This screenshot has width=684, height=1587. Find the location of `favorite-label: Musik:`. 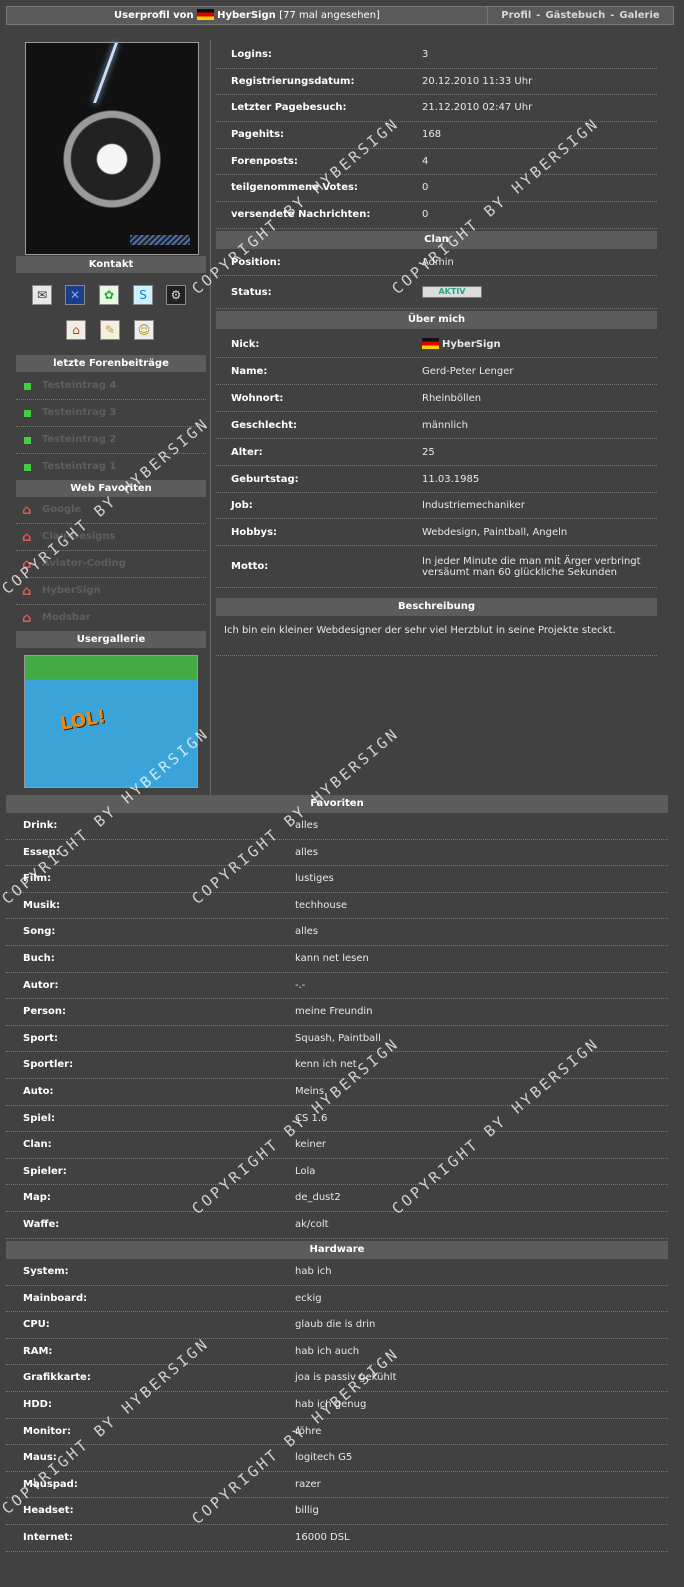

favorite-label: Musik: is located at coordinates (42, 905).